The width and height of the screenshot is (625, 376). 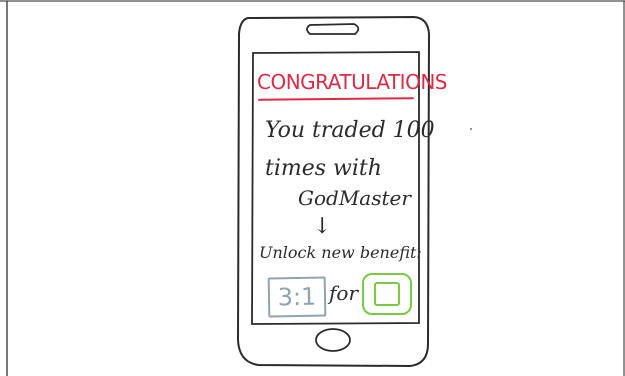 What do you see at coordinates (354, 198) in the screenshot?
I see `partner-name: GodMaster` at bounding box center [354, 198].